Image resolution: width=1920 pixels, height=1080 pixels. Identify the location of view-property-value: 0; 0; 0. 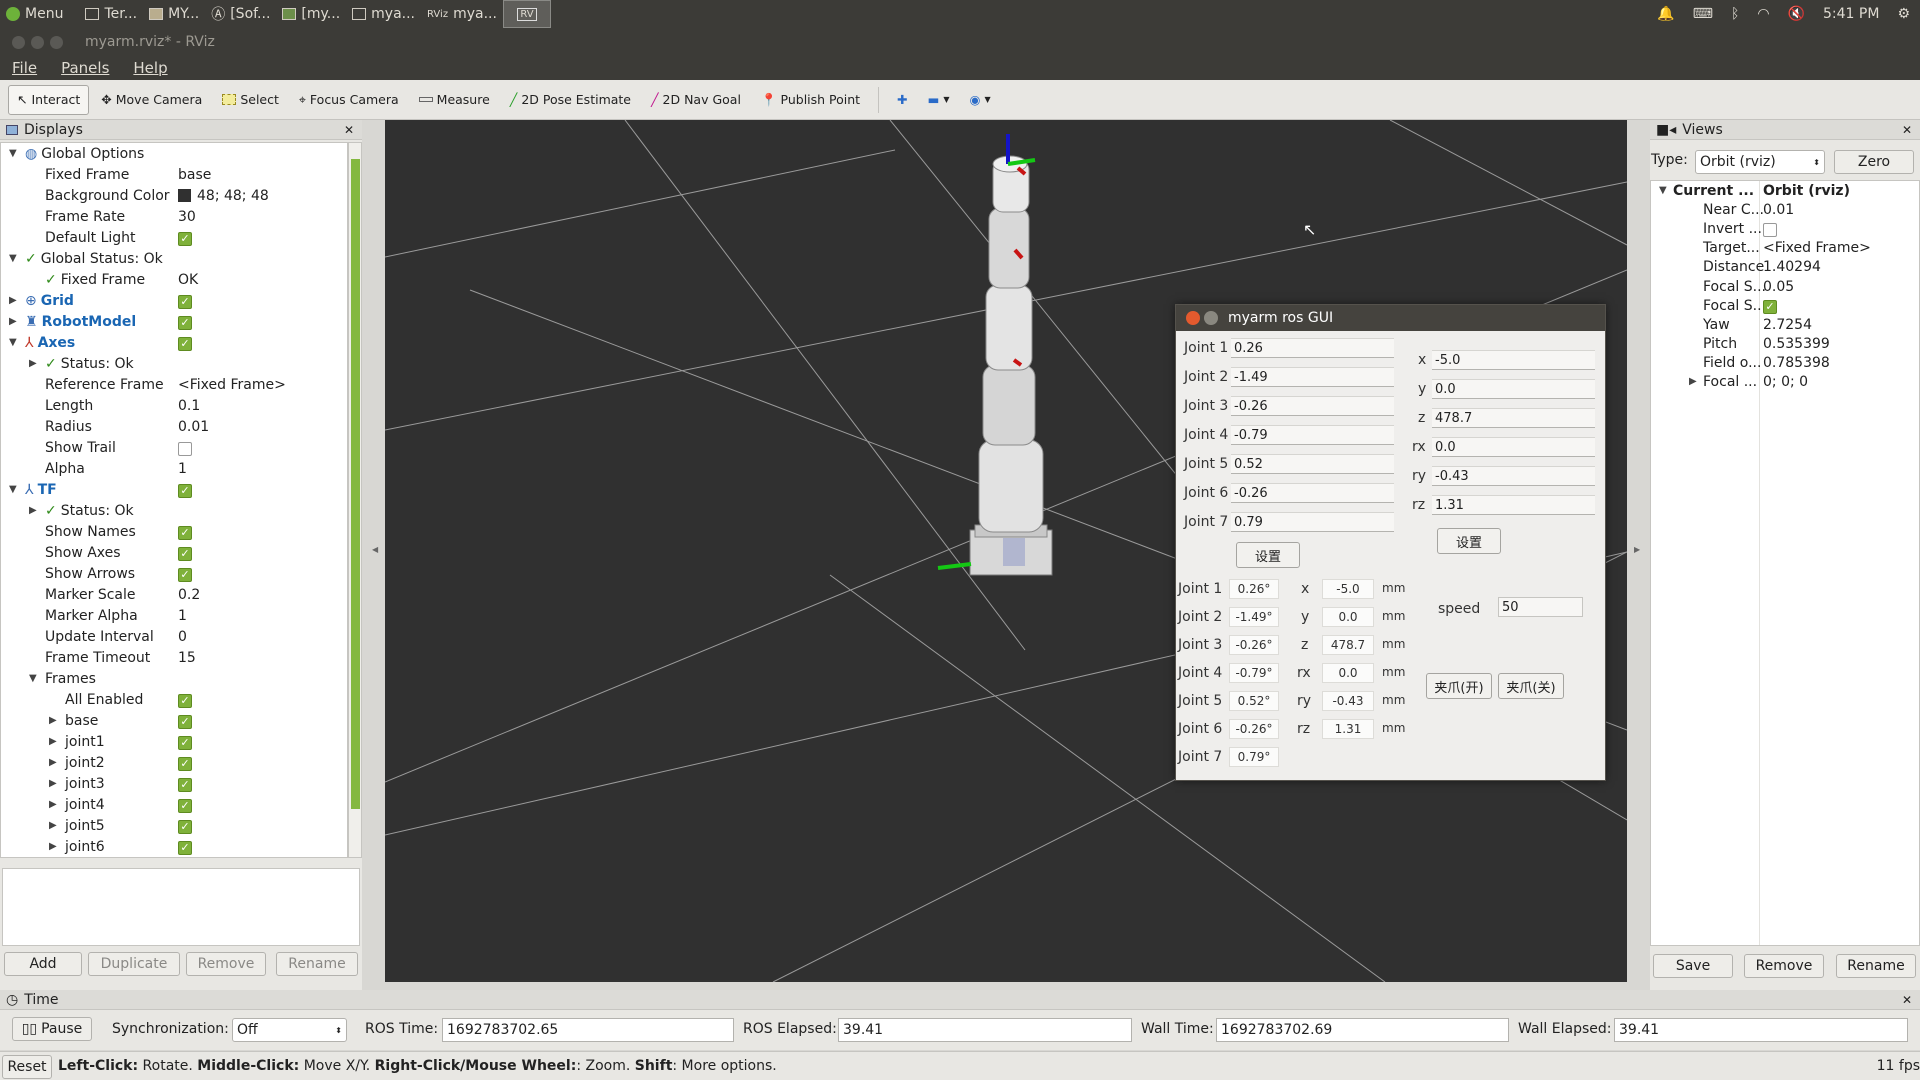
(1785, 382).